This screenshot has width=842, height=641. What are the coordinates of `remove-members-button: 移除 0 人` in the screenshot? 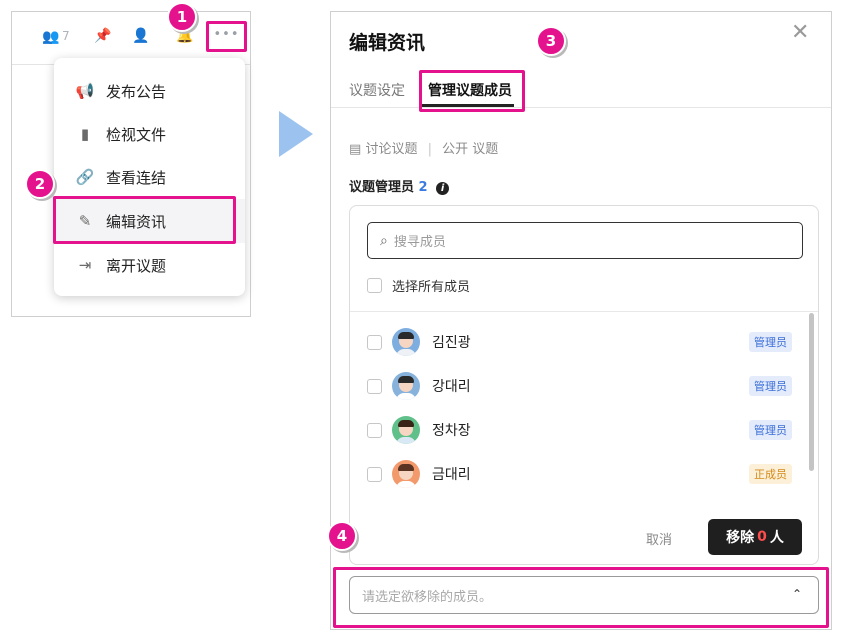 It's located at (755, 537).